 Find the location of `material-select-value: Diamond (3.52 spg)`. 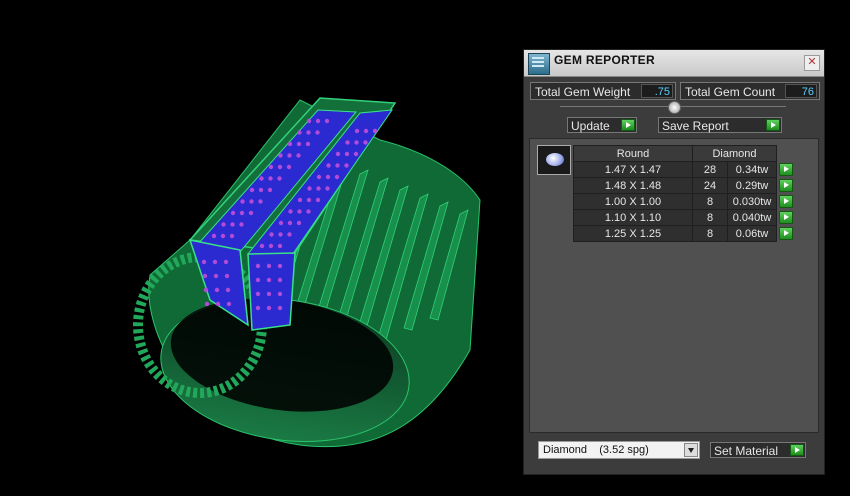

material-select-value: Diamond (3.52 spg) is located at coordinates (596, 450).